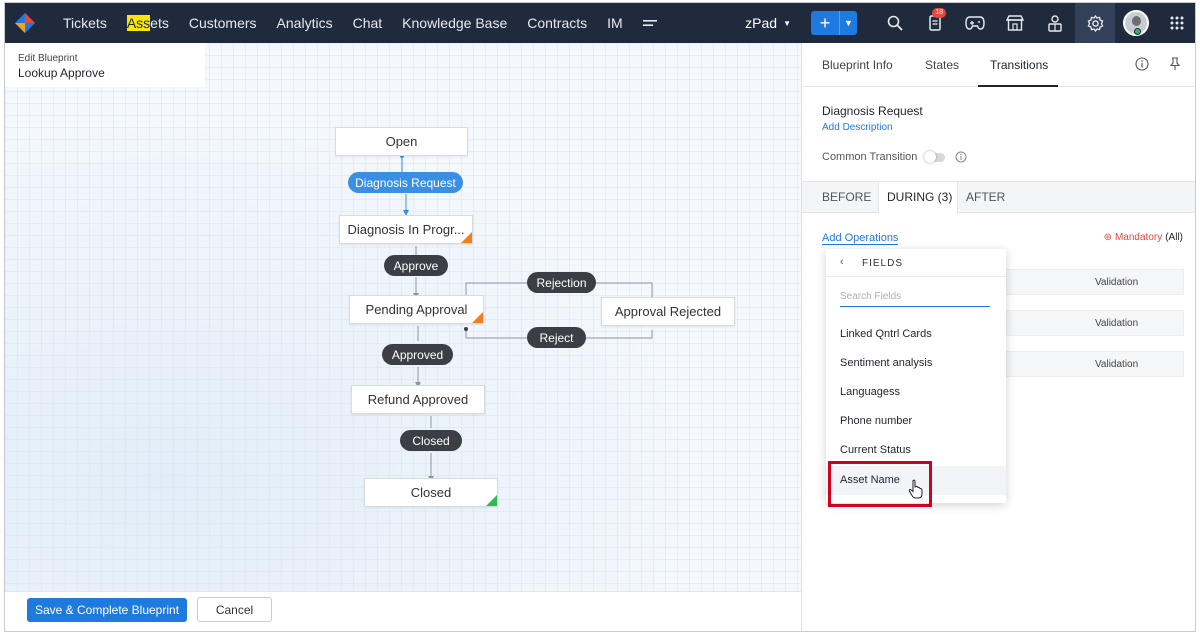  Describe the element at coordinates (842, 262) in the screenshot. I see `back-chevron-icon: ‹` at that location.